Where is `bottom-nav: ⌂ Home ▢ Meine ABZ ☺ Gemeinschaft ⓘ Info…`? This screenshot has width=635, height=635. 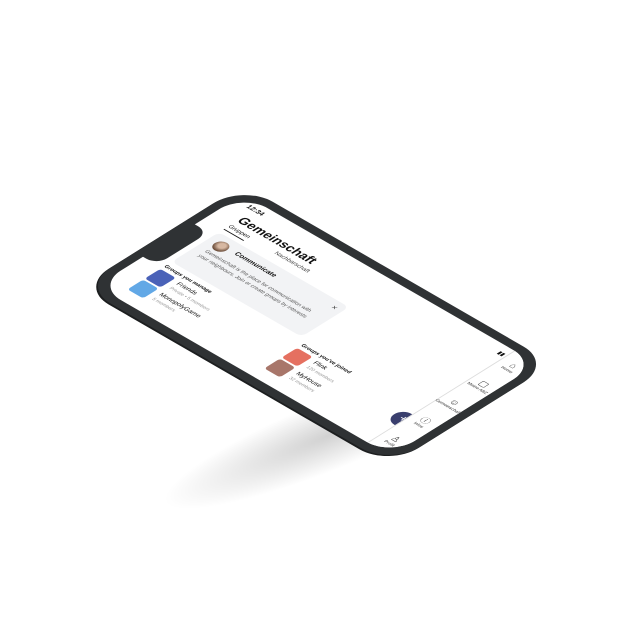
bottom-nav: ⌂ Home ▢ Meine ABZ ☺ Gemeinschaft ⓘ Info… is located at coordinates (452, 403).